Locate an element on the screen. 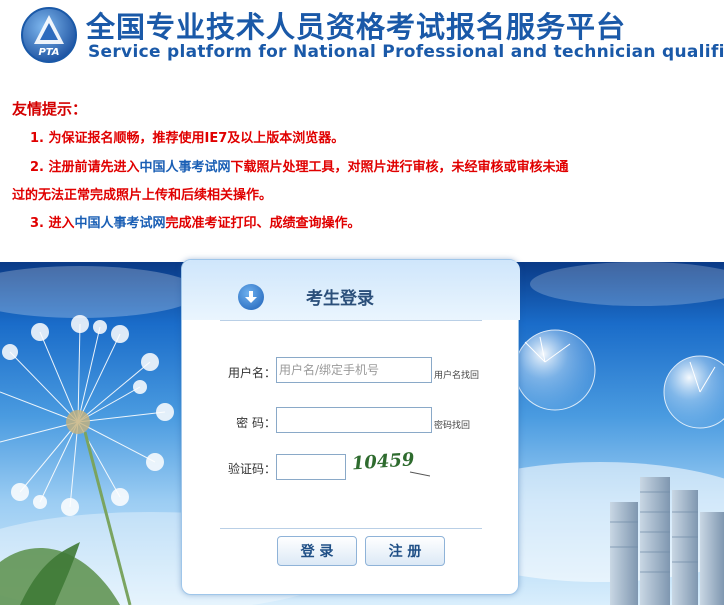 This screenshot has height=605, width=724. username-label: 用户名： is located at coordinates (251, 373).